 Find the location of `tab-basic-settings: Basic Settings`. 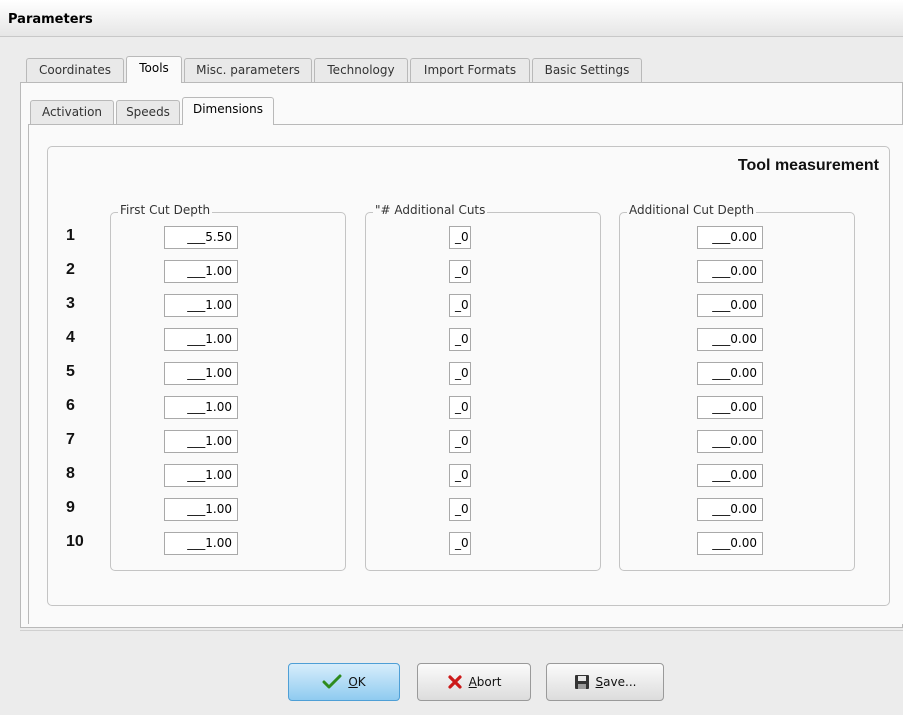

tab-basic-settings: Basic Settings is located at coordinates (587, 70).